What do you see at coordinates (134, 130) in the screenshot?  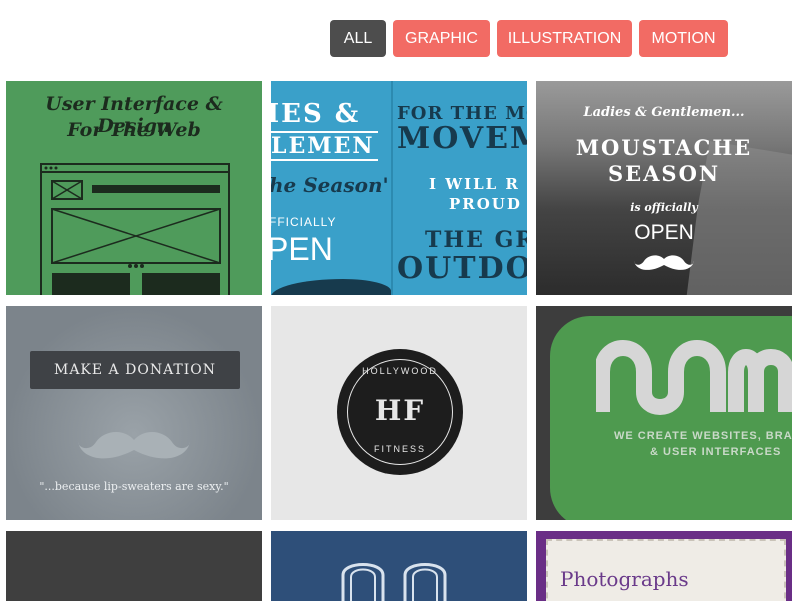 I see `tile-title-line2: For The Web` at bounding box center [134, 130].